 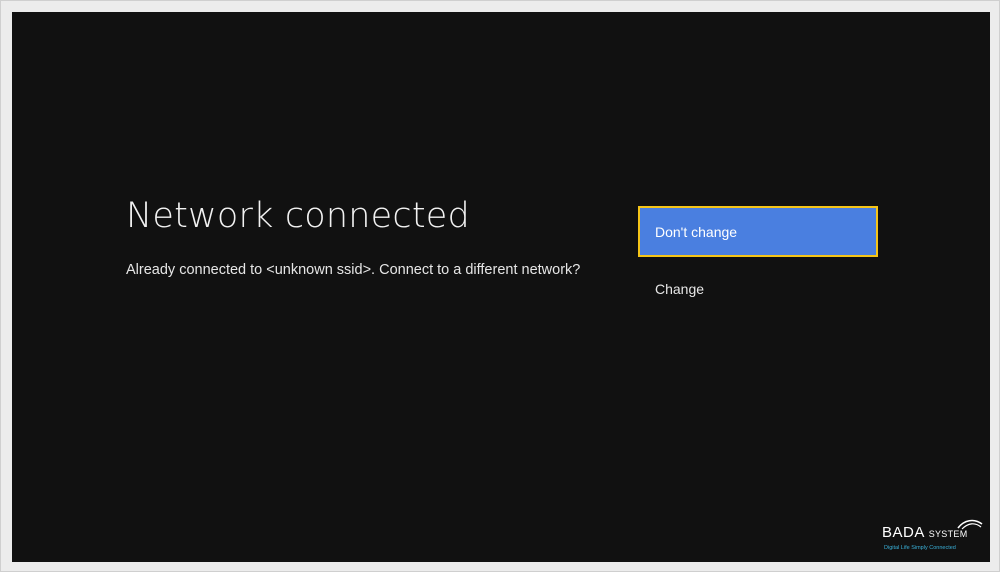 What do you see at coordinates (758, 260) in the screenshot?
I see `options-list: Don't change Change` at bounding box center [758, 260].